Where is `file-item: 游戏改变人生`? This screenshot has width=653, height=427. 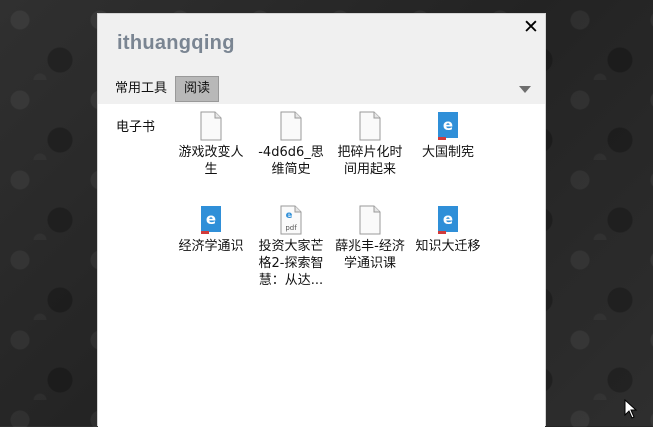 file-item: 游戏改变人生 is located at coordinates (211, 144).